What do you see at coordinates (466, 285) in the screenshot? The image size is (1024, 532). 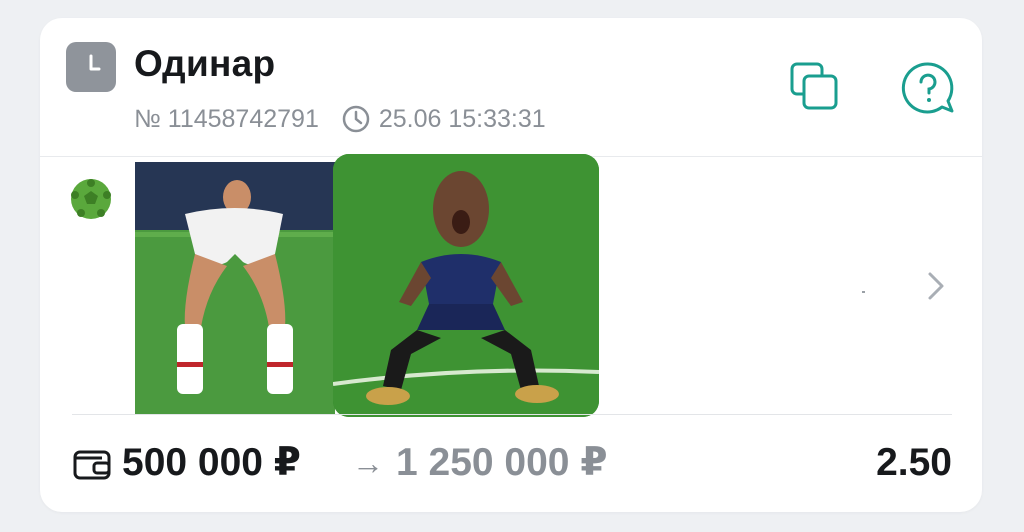 I see `player-photo-right` at bounding box center [466, 285].